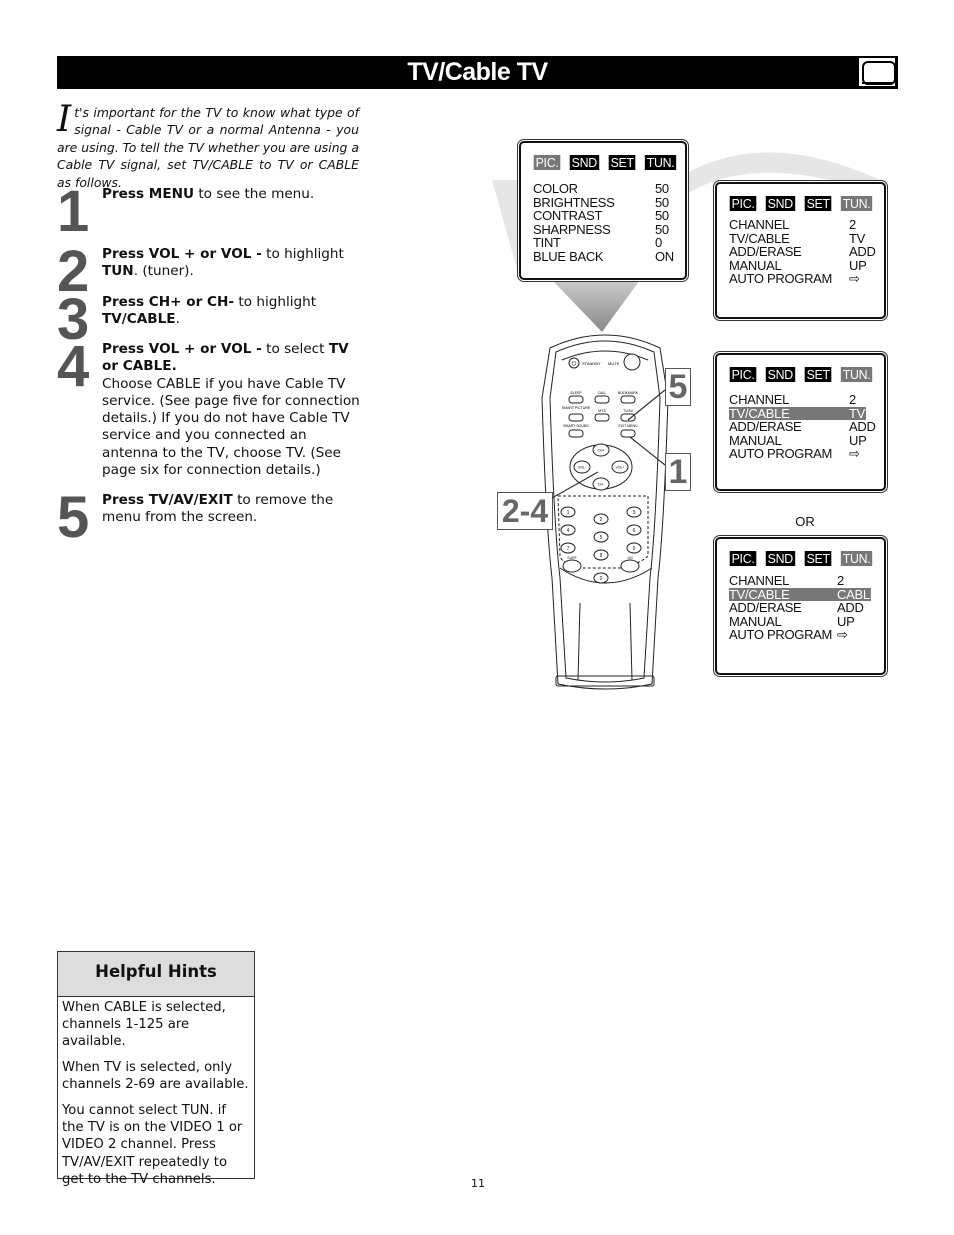 The image size is (954, 1235). Describe the element at coordinates (877, 72) in the screenshot. I see `tv-screen-icon` at that location.